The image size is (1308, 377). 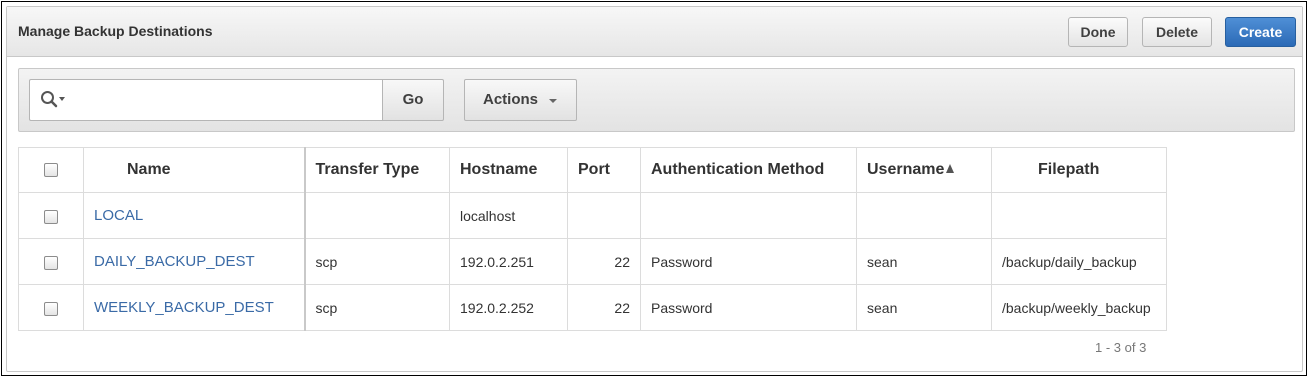 What do you see at coordinates (508, 170) in the screenshot?
I see `column-header-hostname: Hostname` at bounding box center [508, 170].